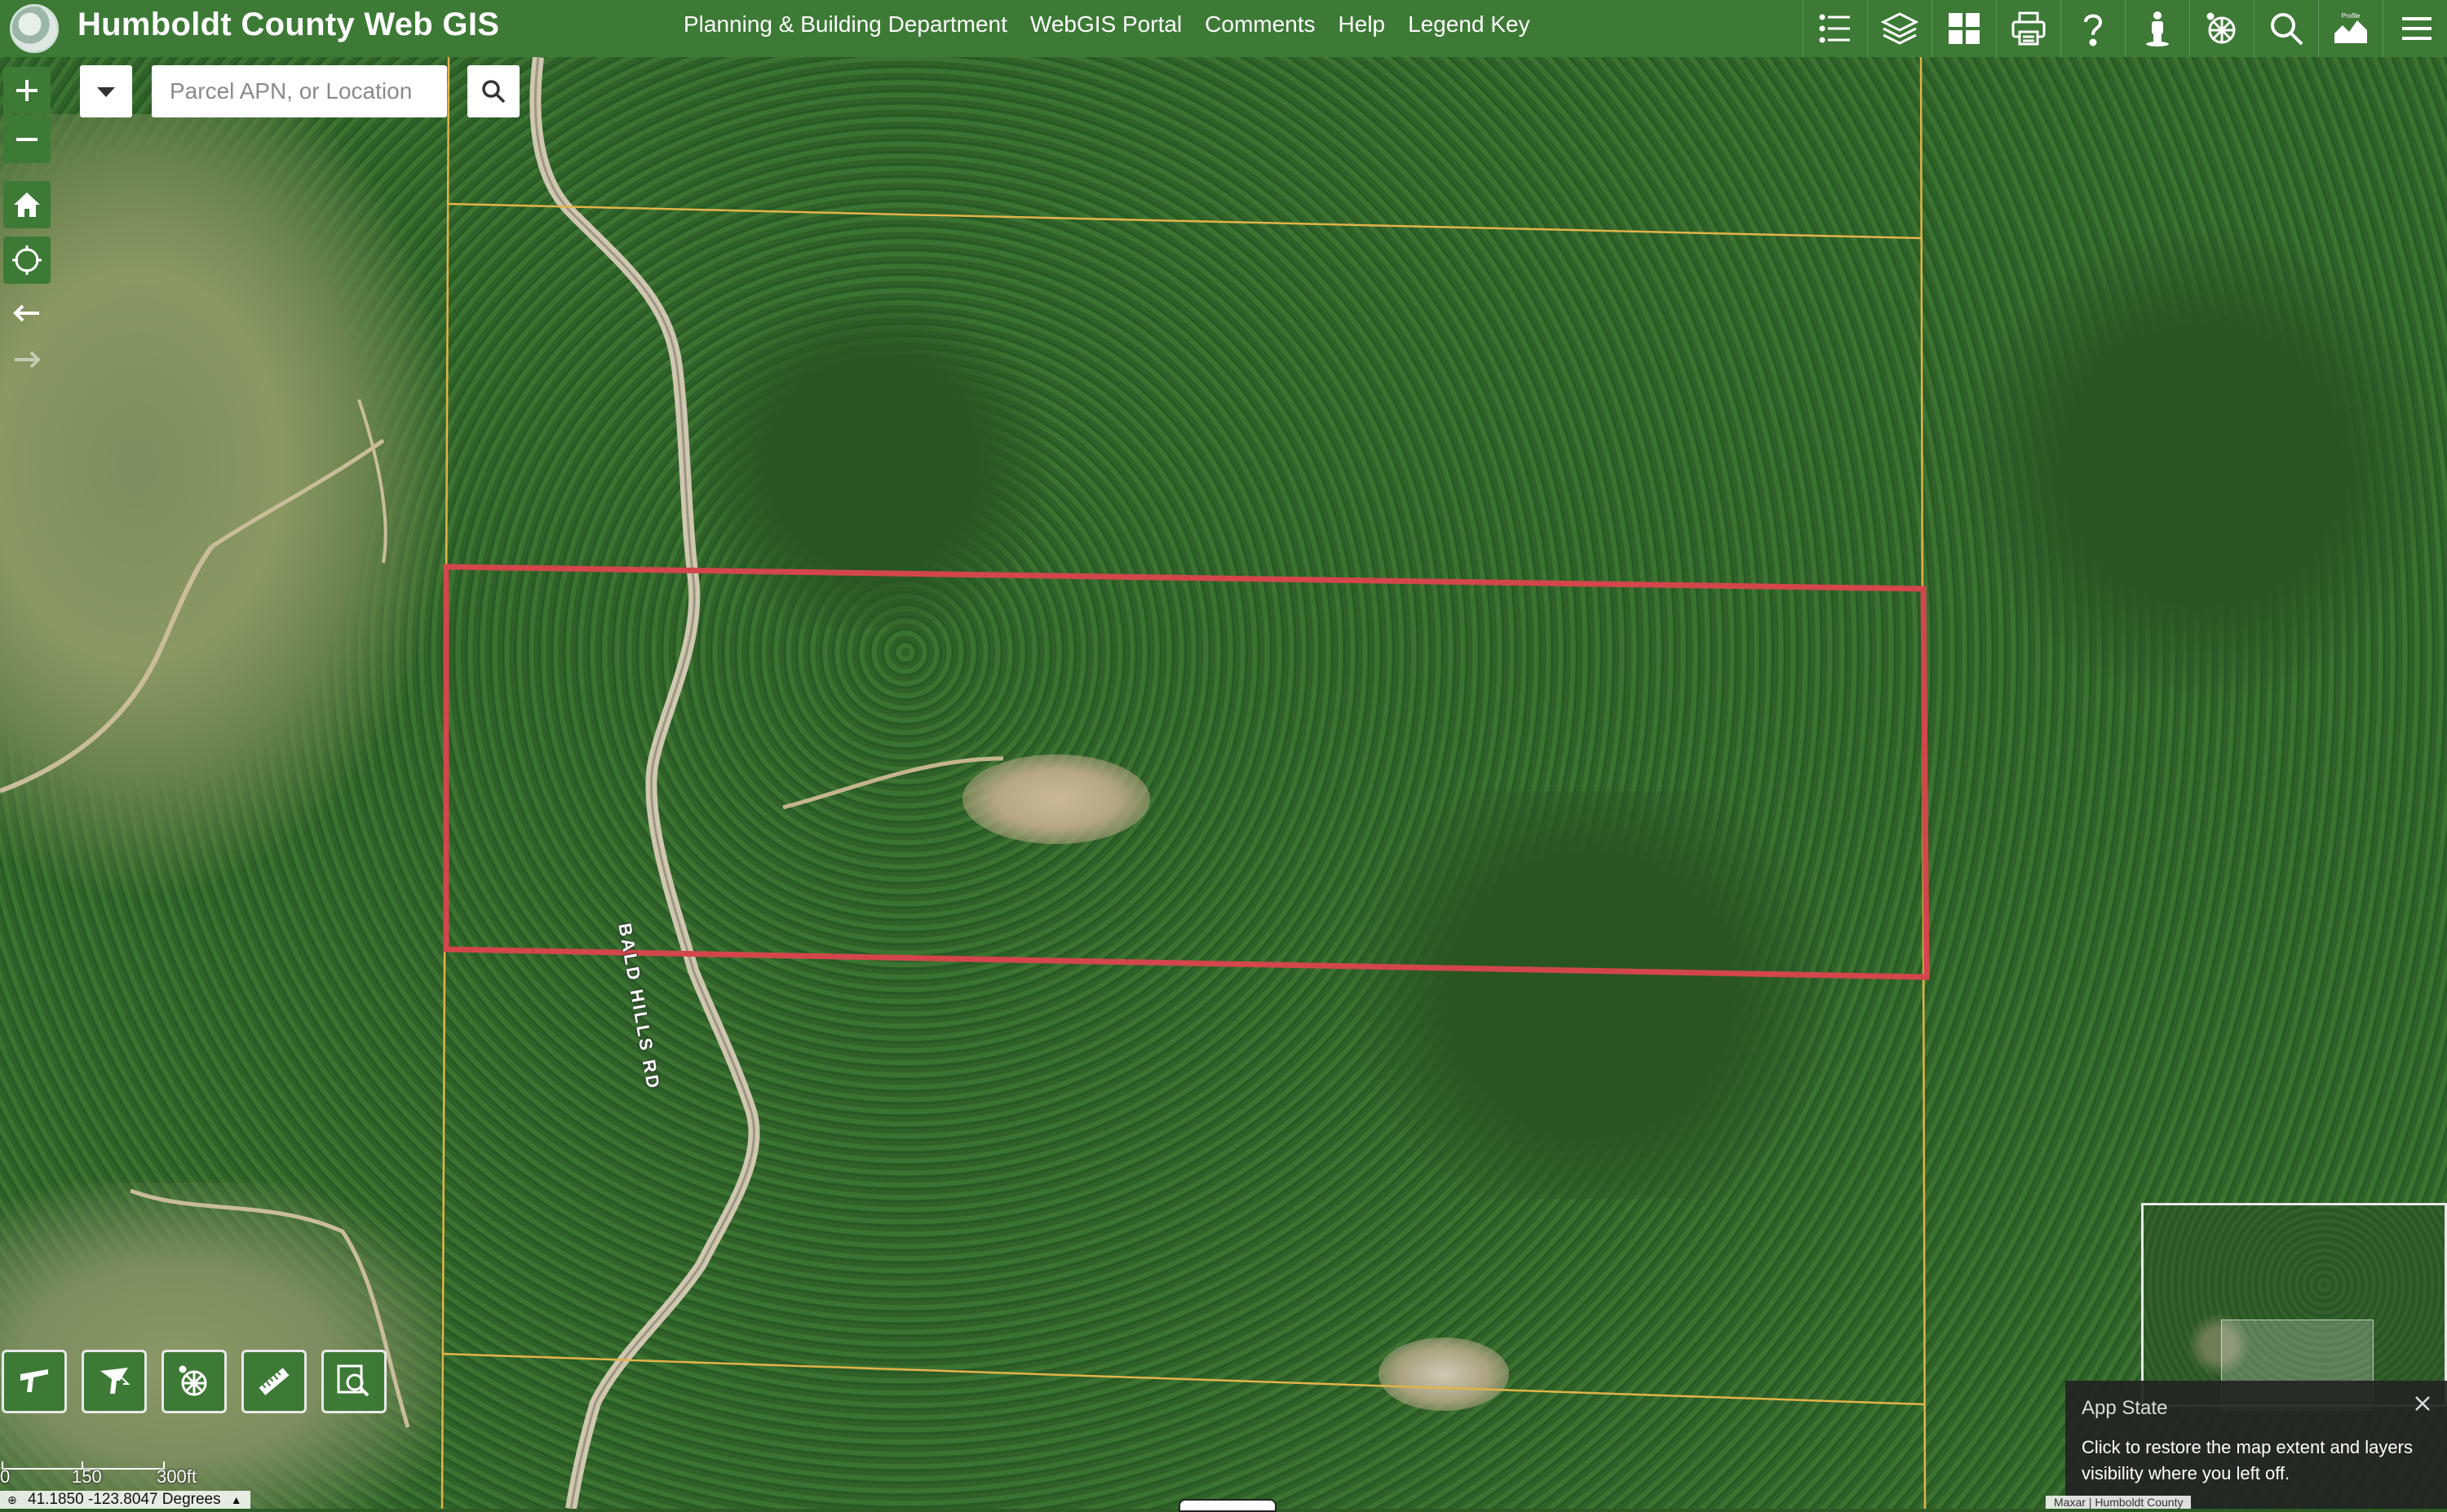 The width and height of the screenshot is (2447, 1512). I want to click on select-icon, so click(115, 1381).